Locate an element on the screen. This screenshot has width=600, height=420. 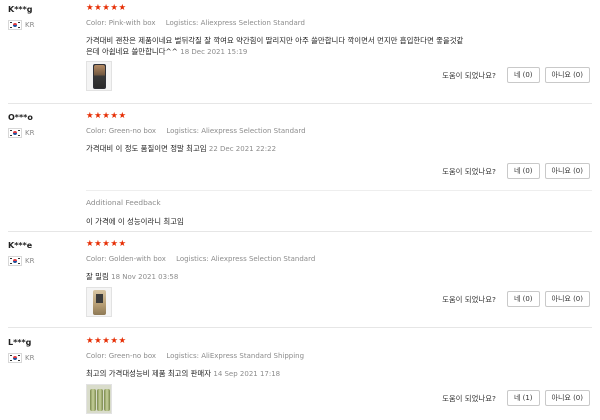
review-date: 18 Dec 2021 15:19 is located at coordinates (214, 52).